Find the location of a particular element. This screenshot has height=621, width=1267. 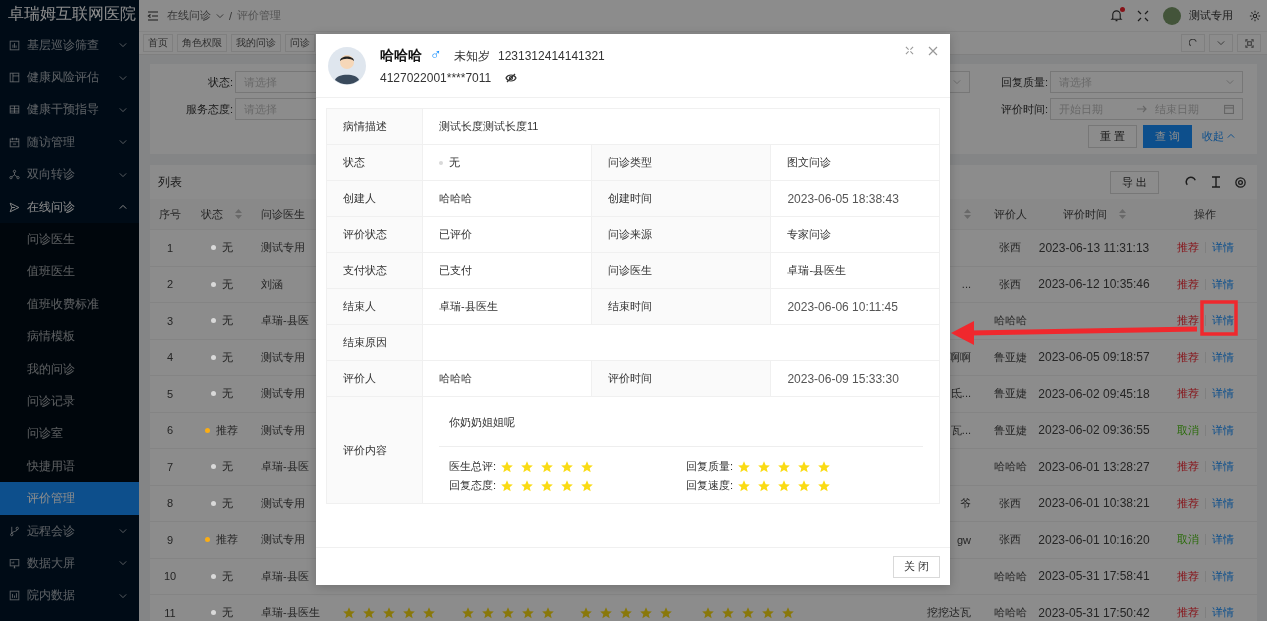

search-button: 查 询 is located at coordinates (1167, 136).